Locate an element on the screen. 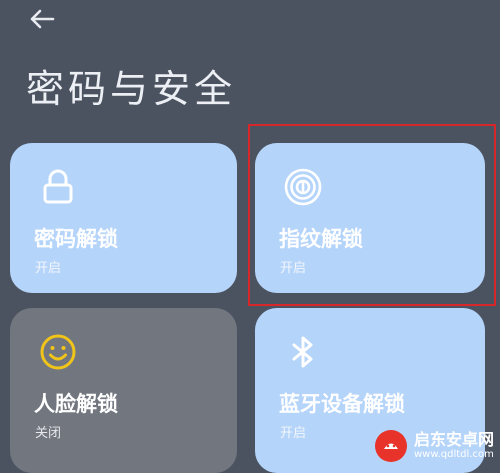 The height and width of the screenshot is (473, 500). lock-icon is located at coordinates (58, 186).